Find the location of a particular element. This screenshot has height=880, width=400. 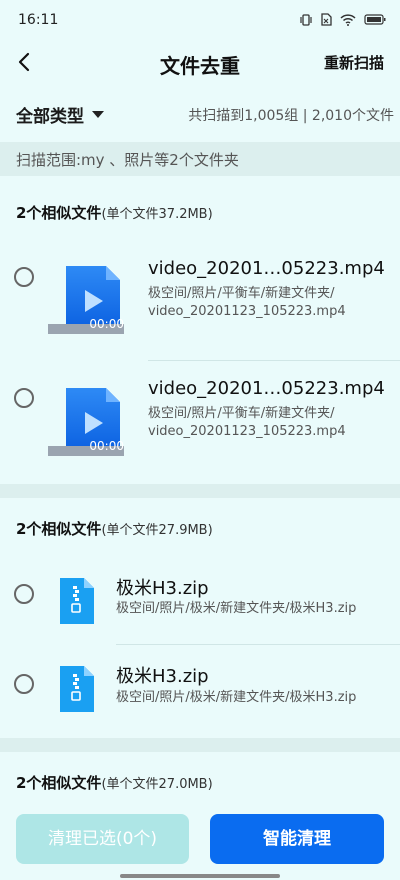

rescan-button: 重新扫描 is located at coordinates (354, 62).